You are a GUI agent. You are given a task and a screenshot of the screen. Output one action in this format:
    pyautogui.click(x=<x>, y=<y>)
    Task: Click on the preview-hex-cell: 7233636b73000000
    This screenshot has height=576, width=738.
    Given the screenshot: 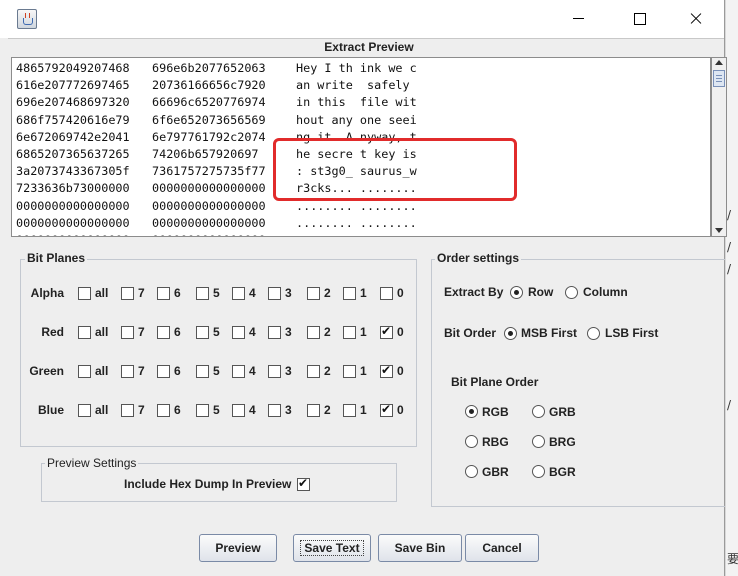 What is the action you would take?
    pyautogui.click(x=73, y=188)
    